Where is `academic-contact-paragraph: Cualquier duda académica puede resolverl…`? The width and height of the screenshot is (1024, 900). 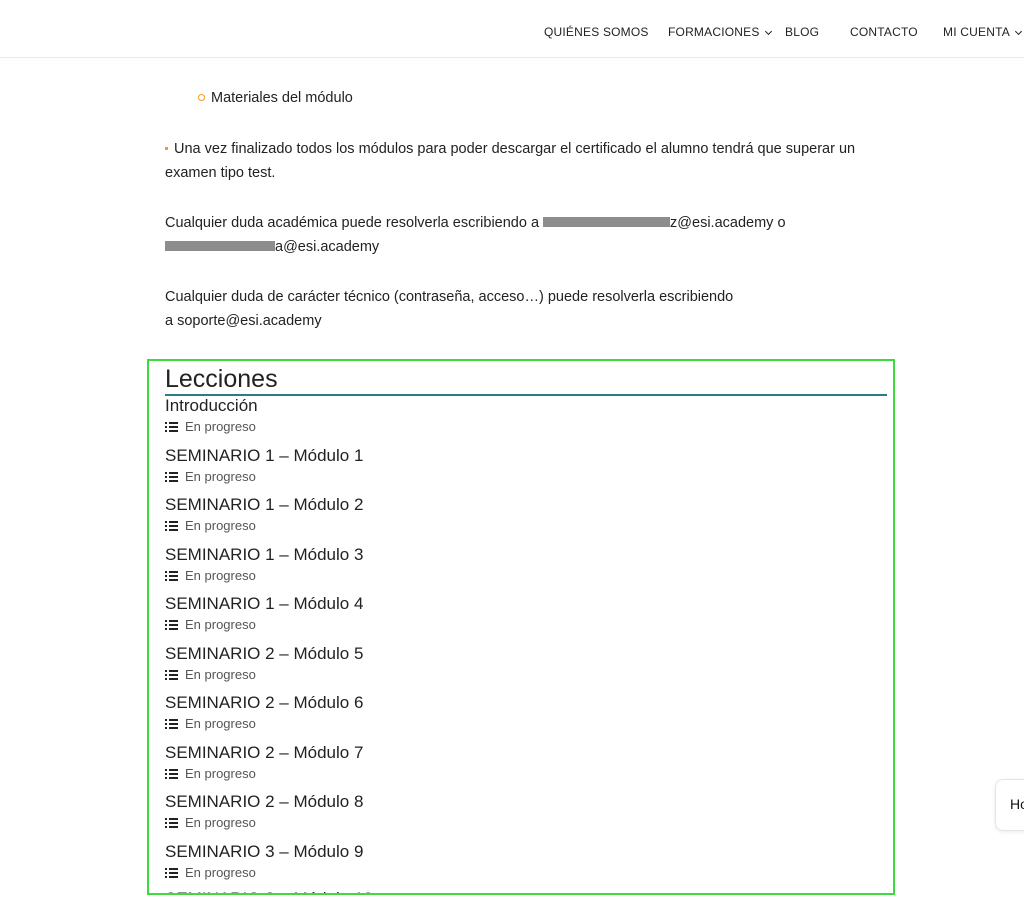 academic-contact-paragraph: Cualquier duda académica puede resolverl… is located at coordinates (525, 235).